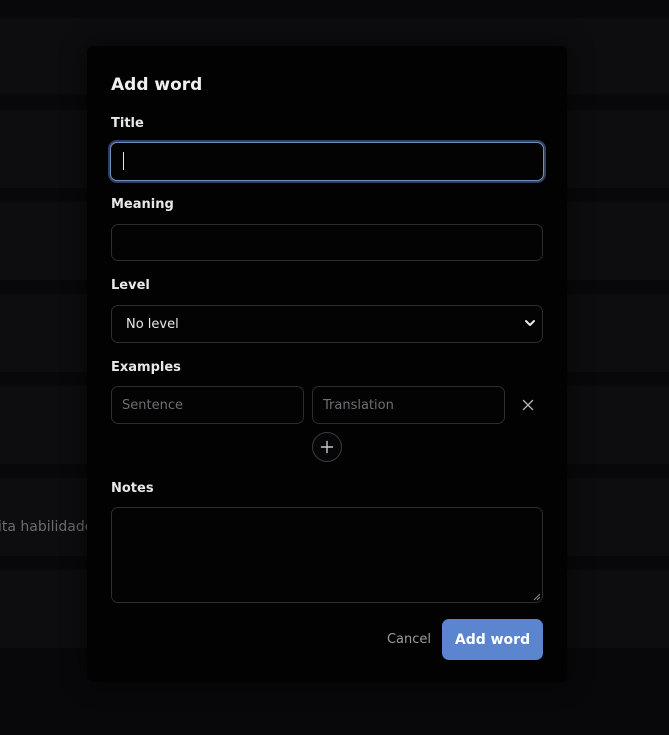  What do you see at coordinates (327, 555) in the screenshot?
I see `notes-textarea` at bounding box center [327, 555].